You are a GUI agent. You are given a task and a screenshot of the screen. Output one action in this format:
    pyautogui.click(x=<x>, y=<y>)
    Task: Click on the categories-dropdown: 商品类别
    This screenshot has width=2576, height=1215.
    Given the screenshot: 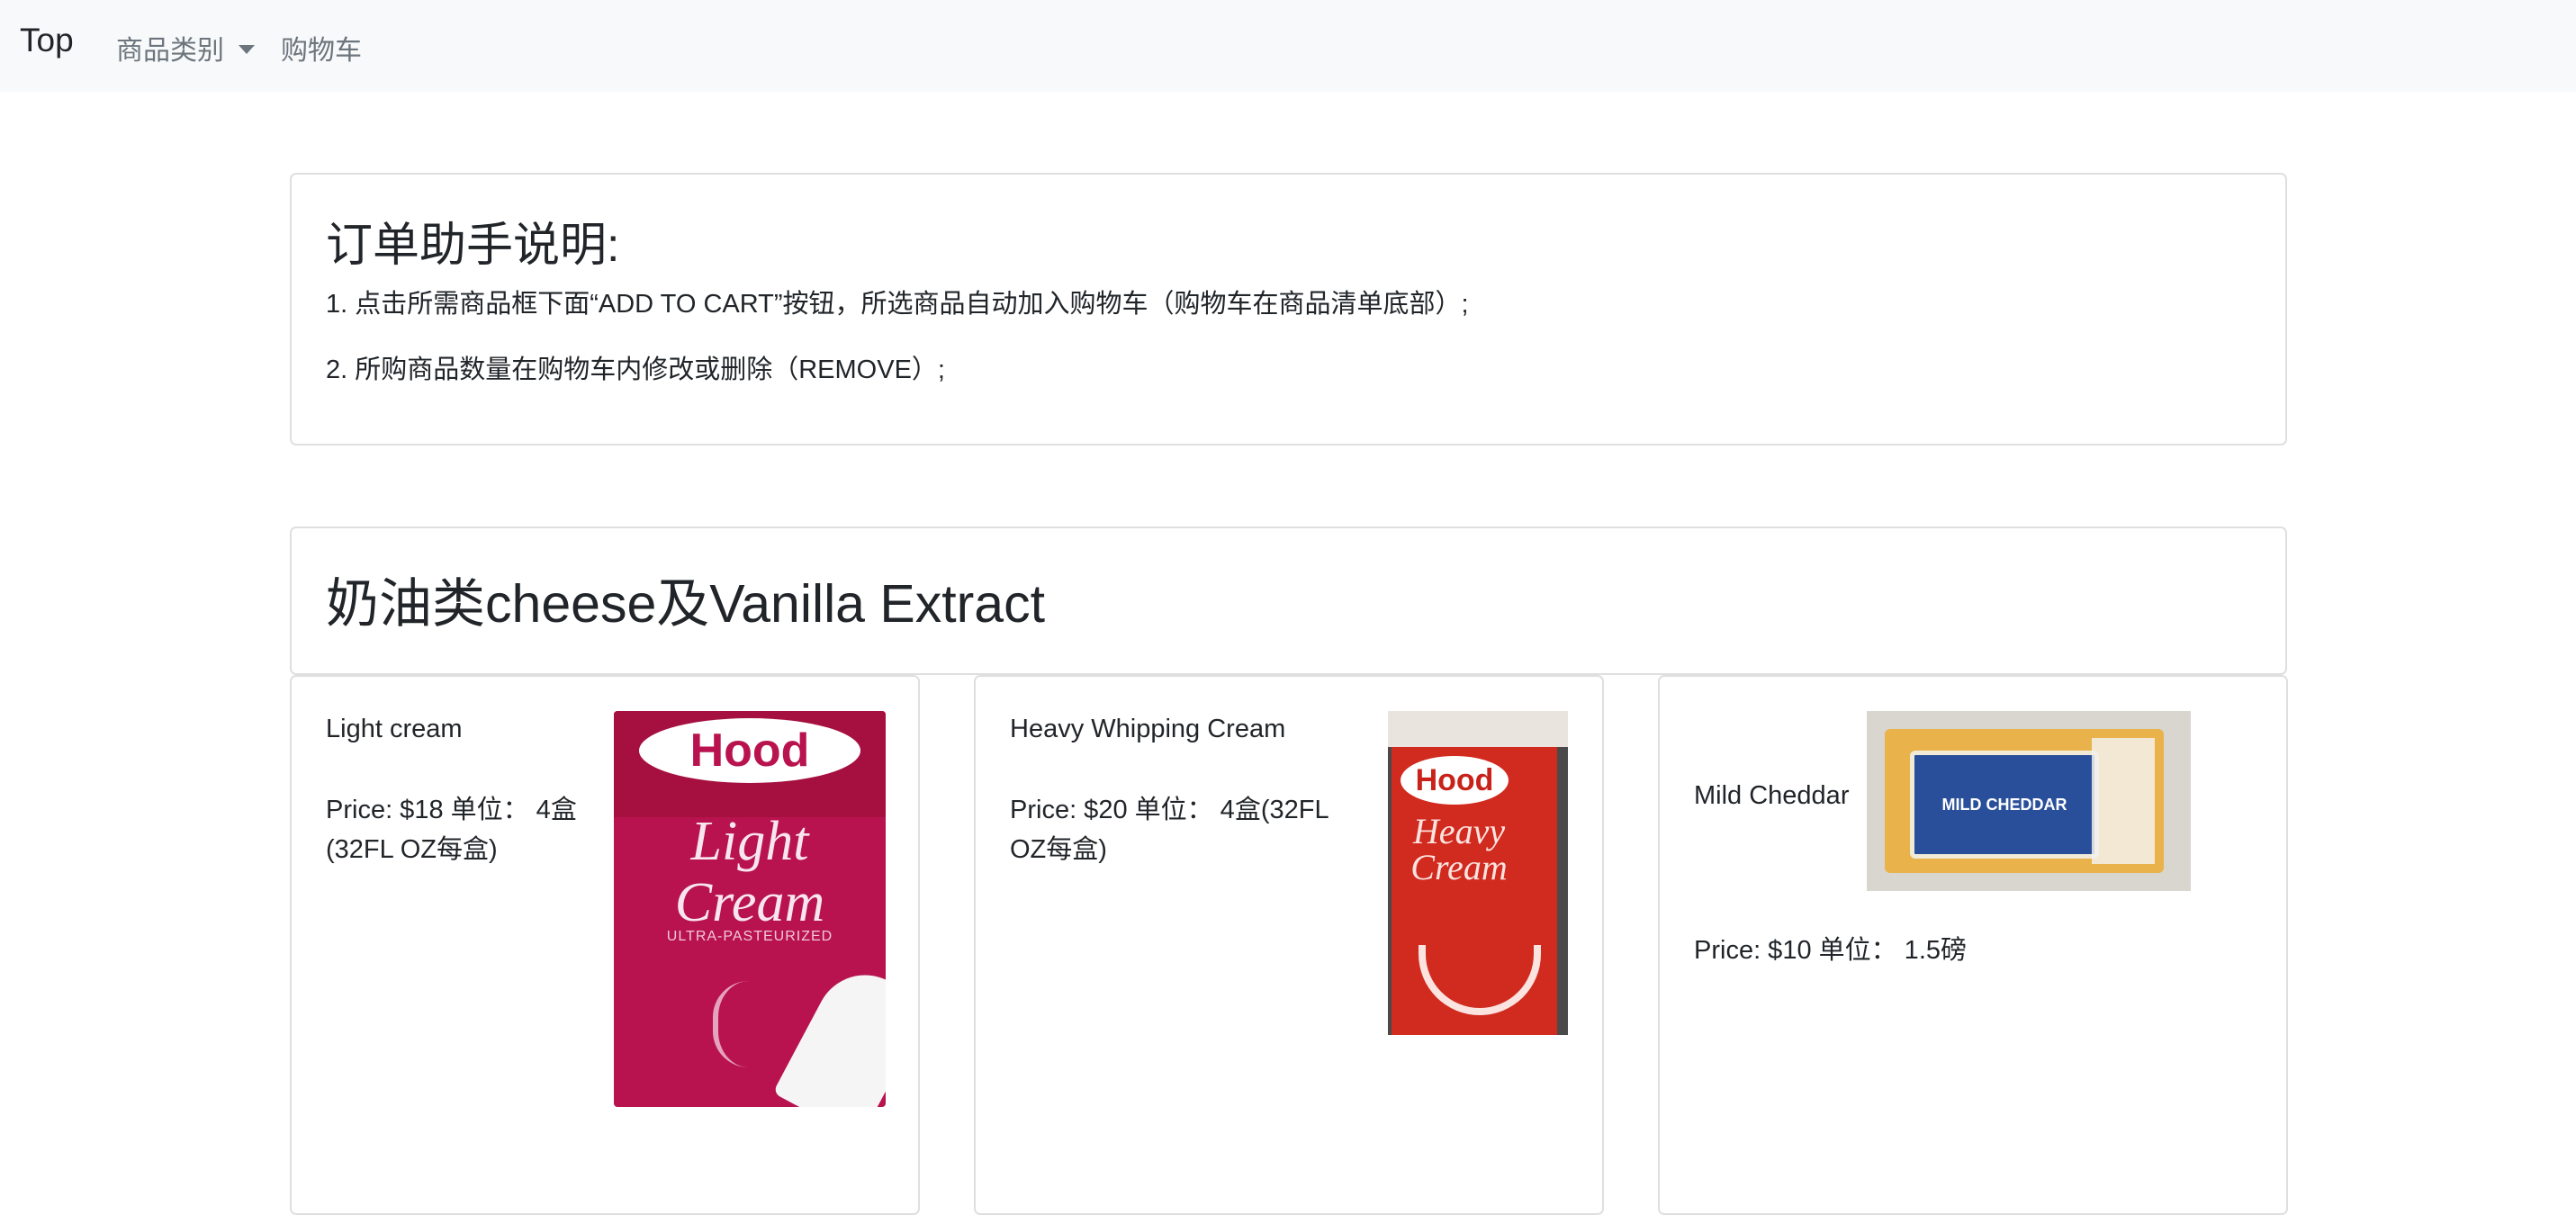 What is the action you would take?
    pyautogui.click(x=185, y=48)
    